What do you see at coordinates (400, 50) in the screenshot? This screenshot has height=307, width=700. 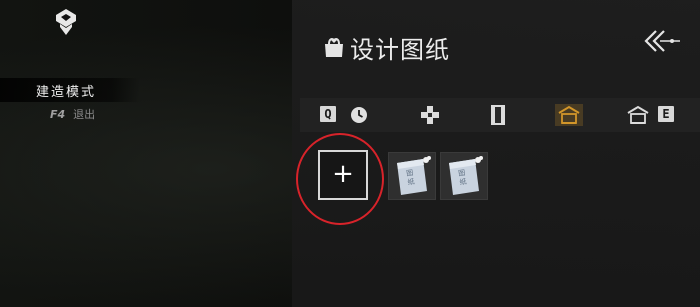 I see `panel-title: 设计图纸` at bounding box center [400, 50].